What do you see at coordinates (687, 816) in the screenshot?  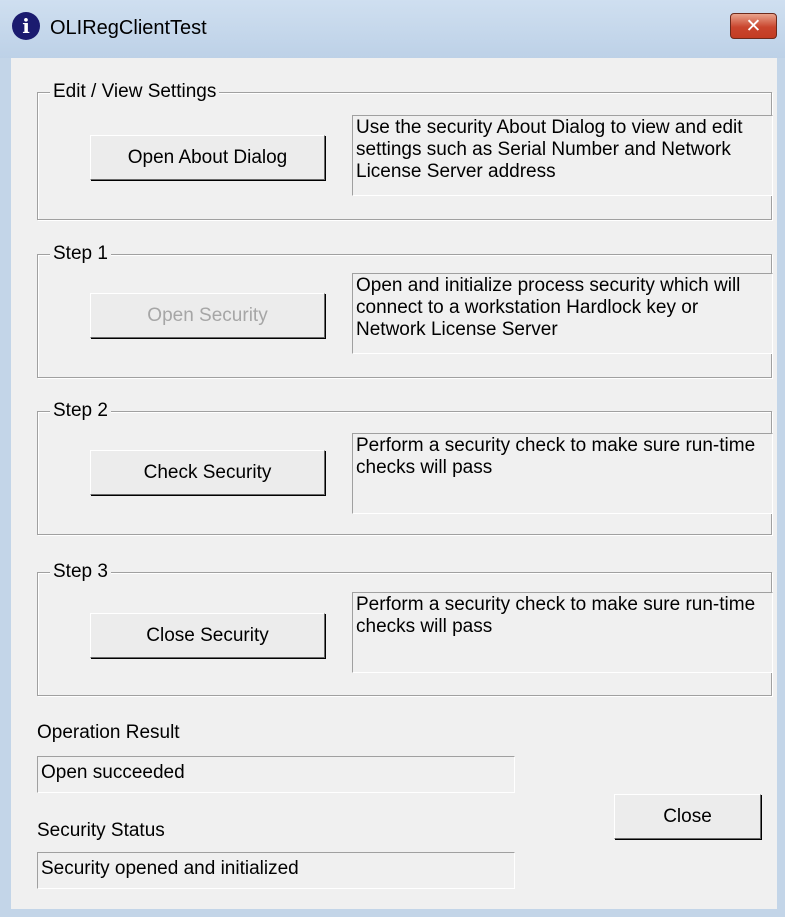 I see `close-button: Close` at bounding box center [687, 816].